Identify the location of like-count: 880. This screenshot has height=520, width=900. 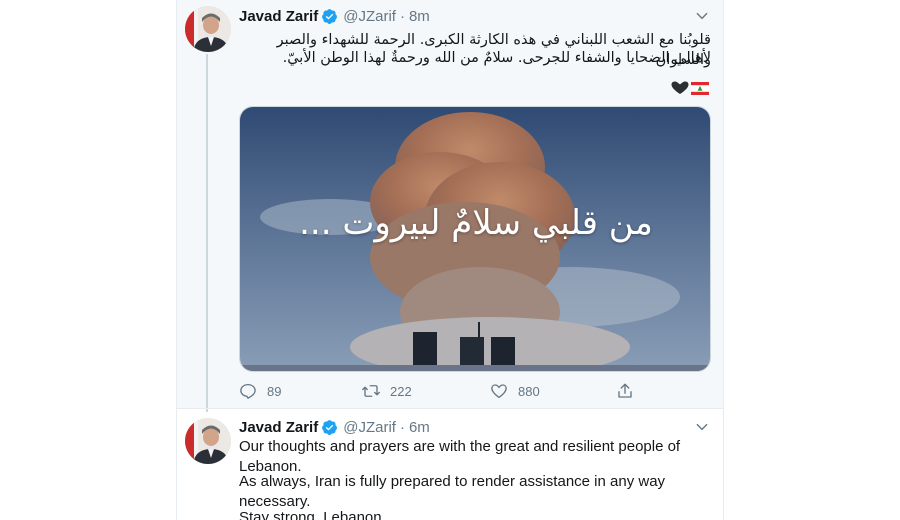
(529, 391).